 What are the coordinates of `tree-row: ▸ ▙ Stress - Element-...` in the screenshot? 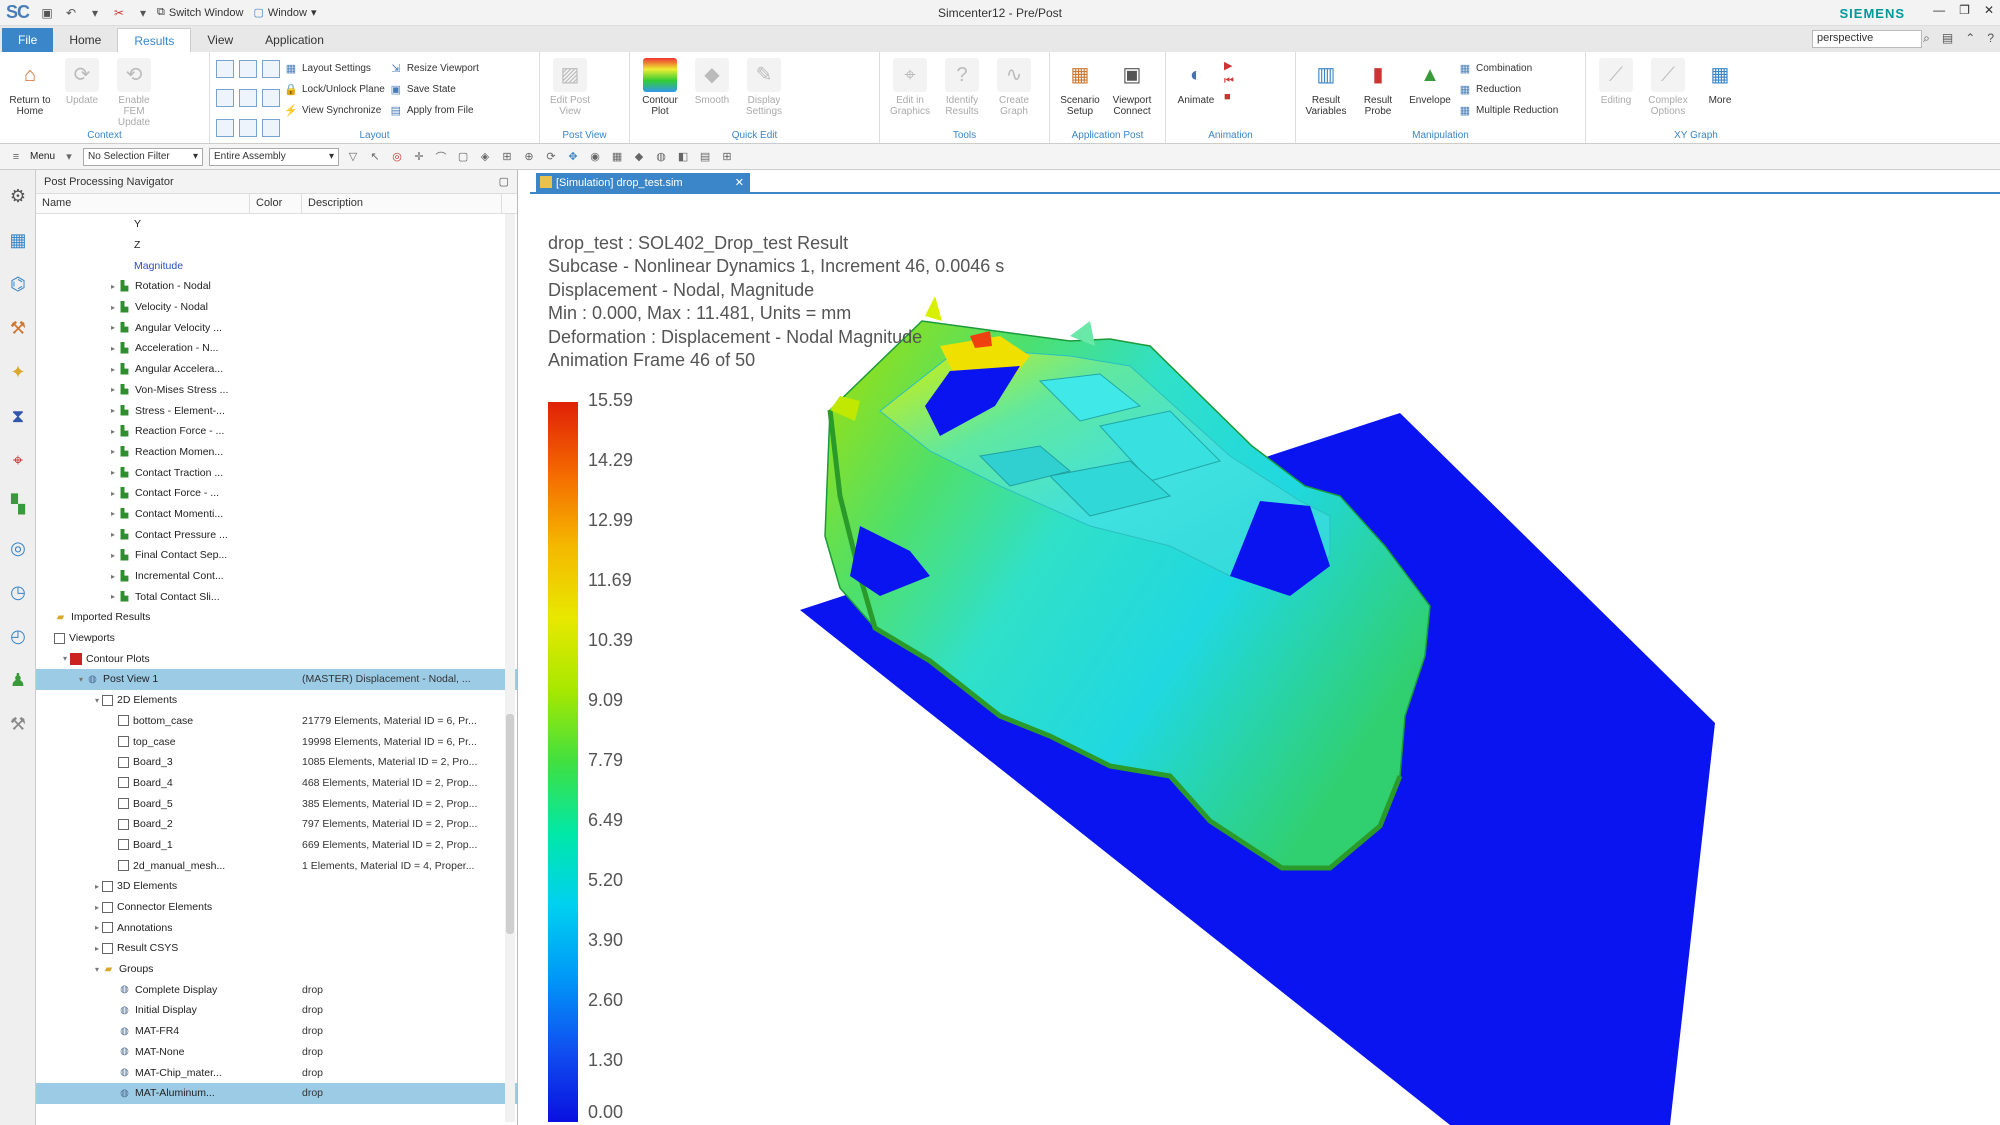 It's located at (276, 410).